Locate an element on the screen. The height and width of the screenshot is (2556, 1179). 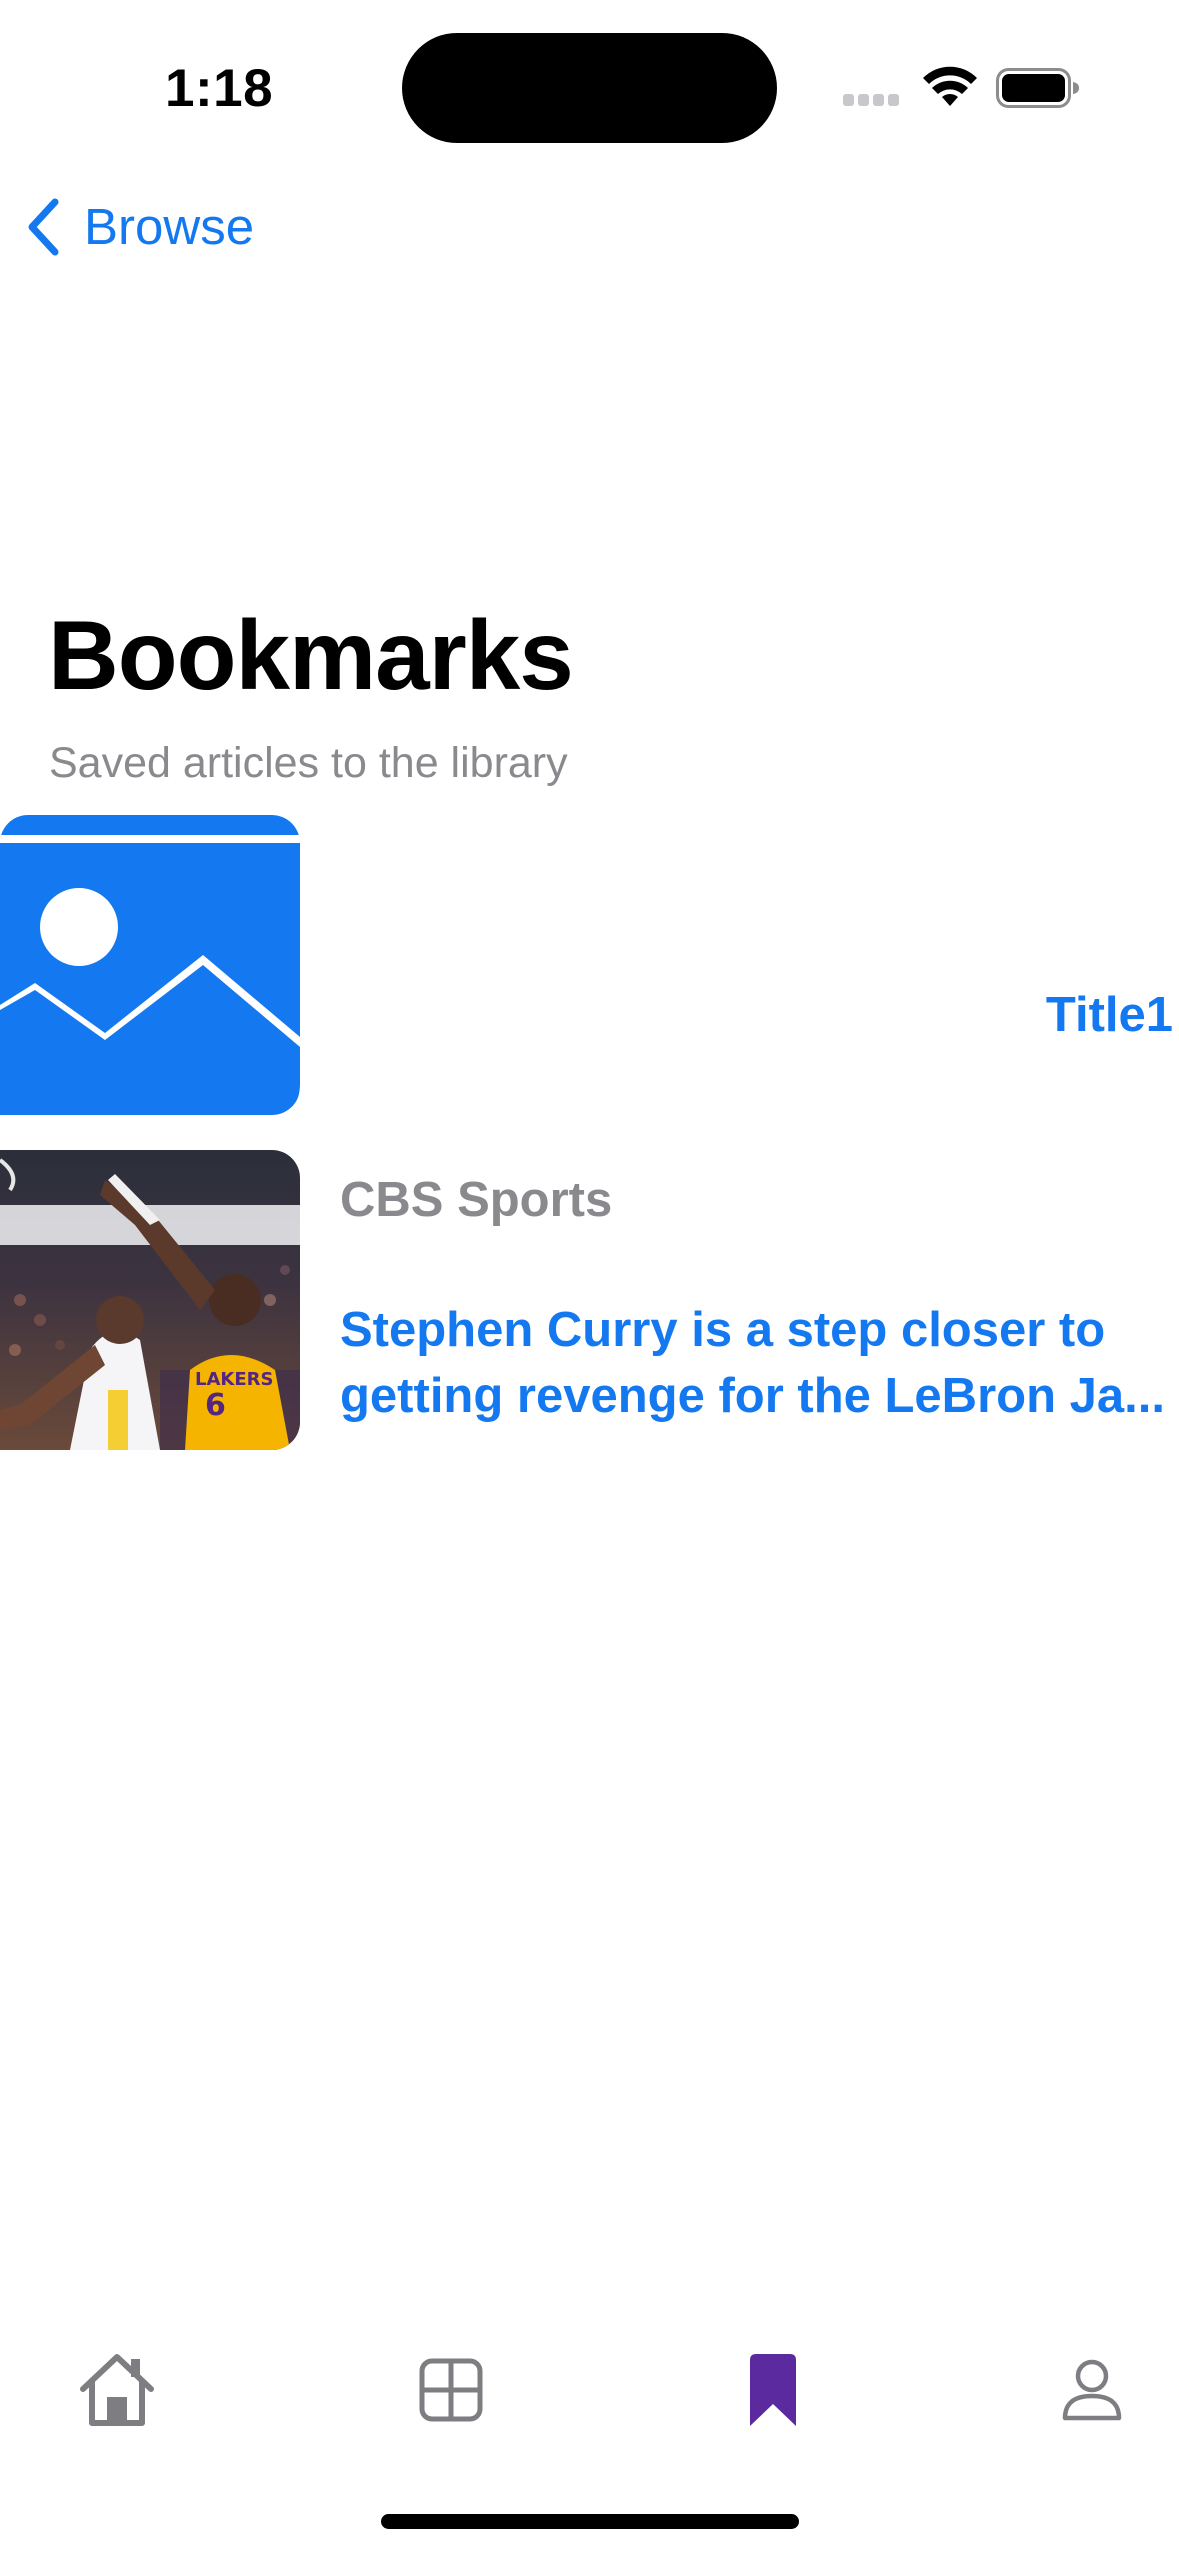
grid-icon is located at coordinates (451, 2390).